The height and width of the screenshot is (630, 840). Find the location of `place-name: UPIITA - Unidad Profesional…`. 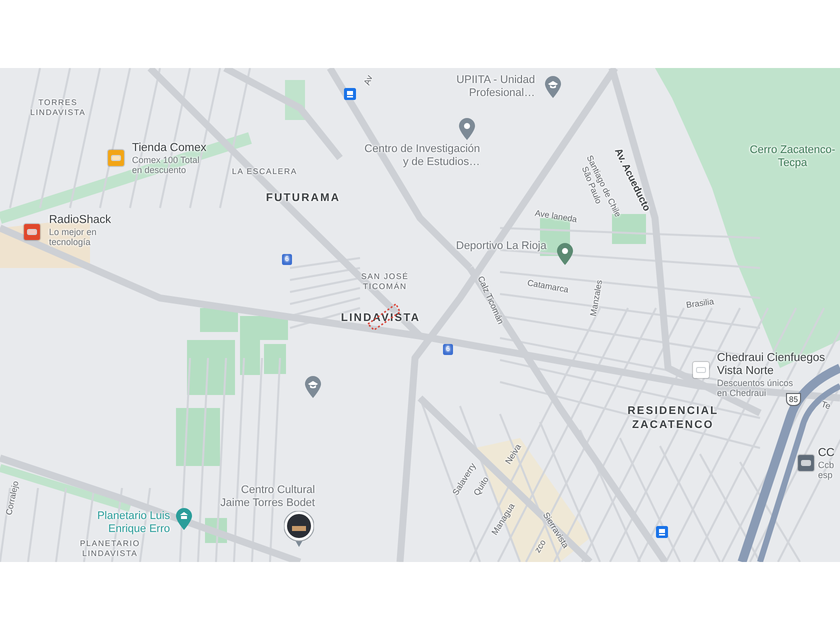

place-name: UPIITA - Unidad Profesional… is located at coordinates (480, 87).